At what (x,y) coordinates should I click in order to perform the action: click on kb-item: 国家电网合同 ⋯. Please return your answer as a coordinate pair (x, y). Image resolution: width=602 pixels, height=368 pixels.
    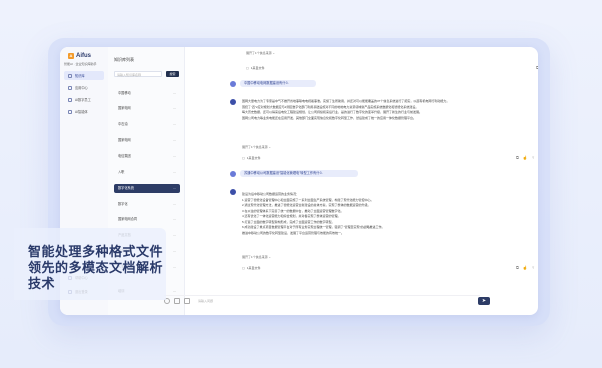
    Looking at the image, I should click on (147, 219).